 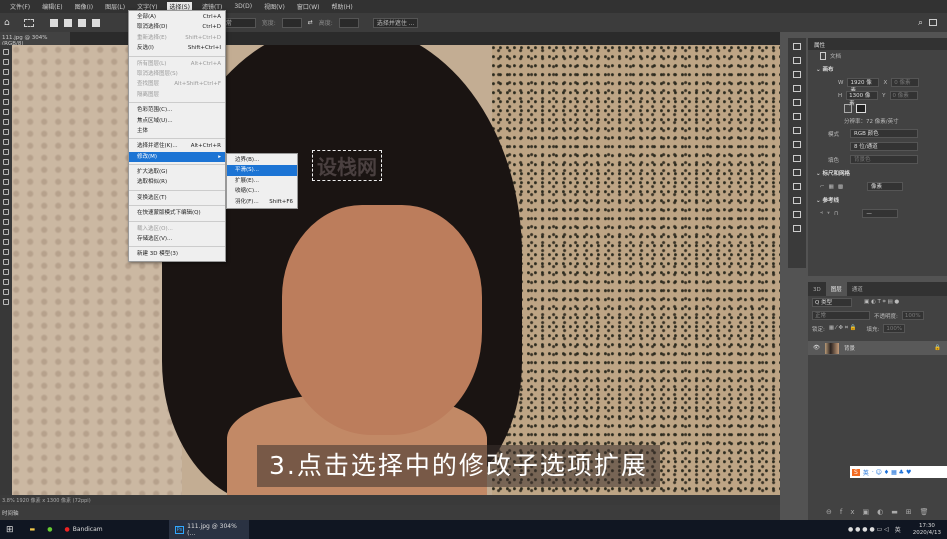 I want to click on visibility-eye-icon: 👁, so click(x=816, y=348).